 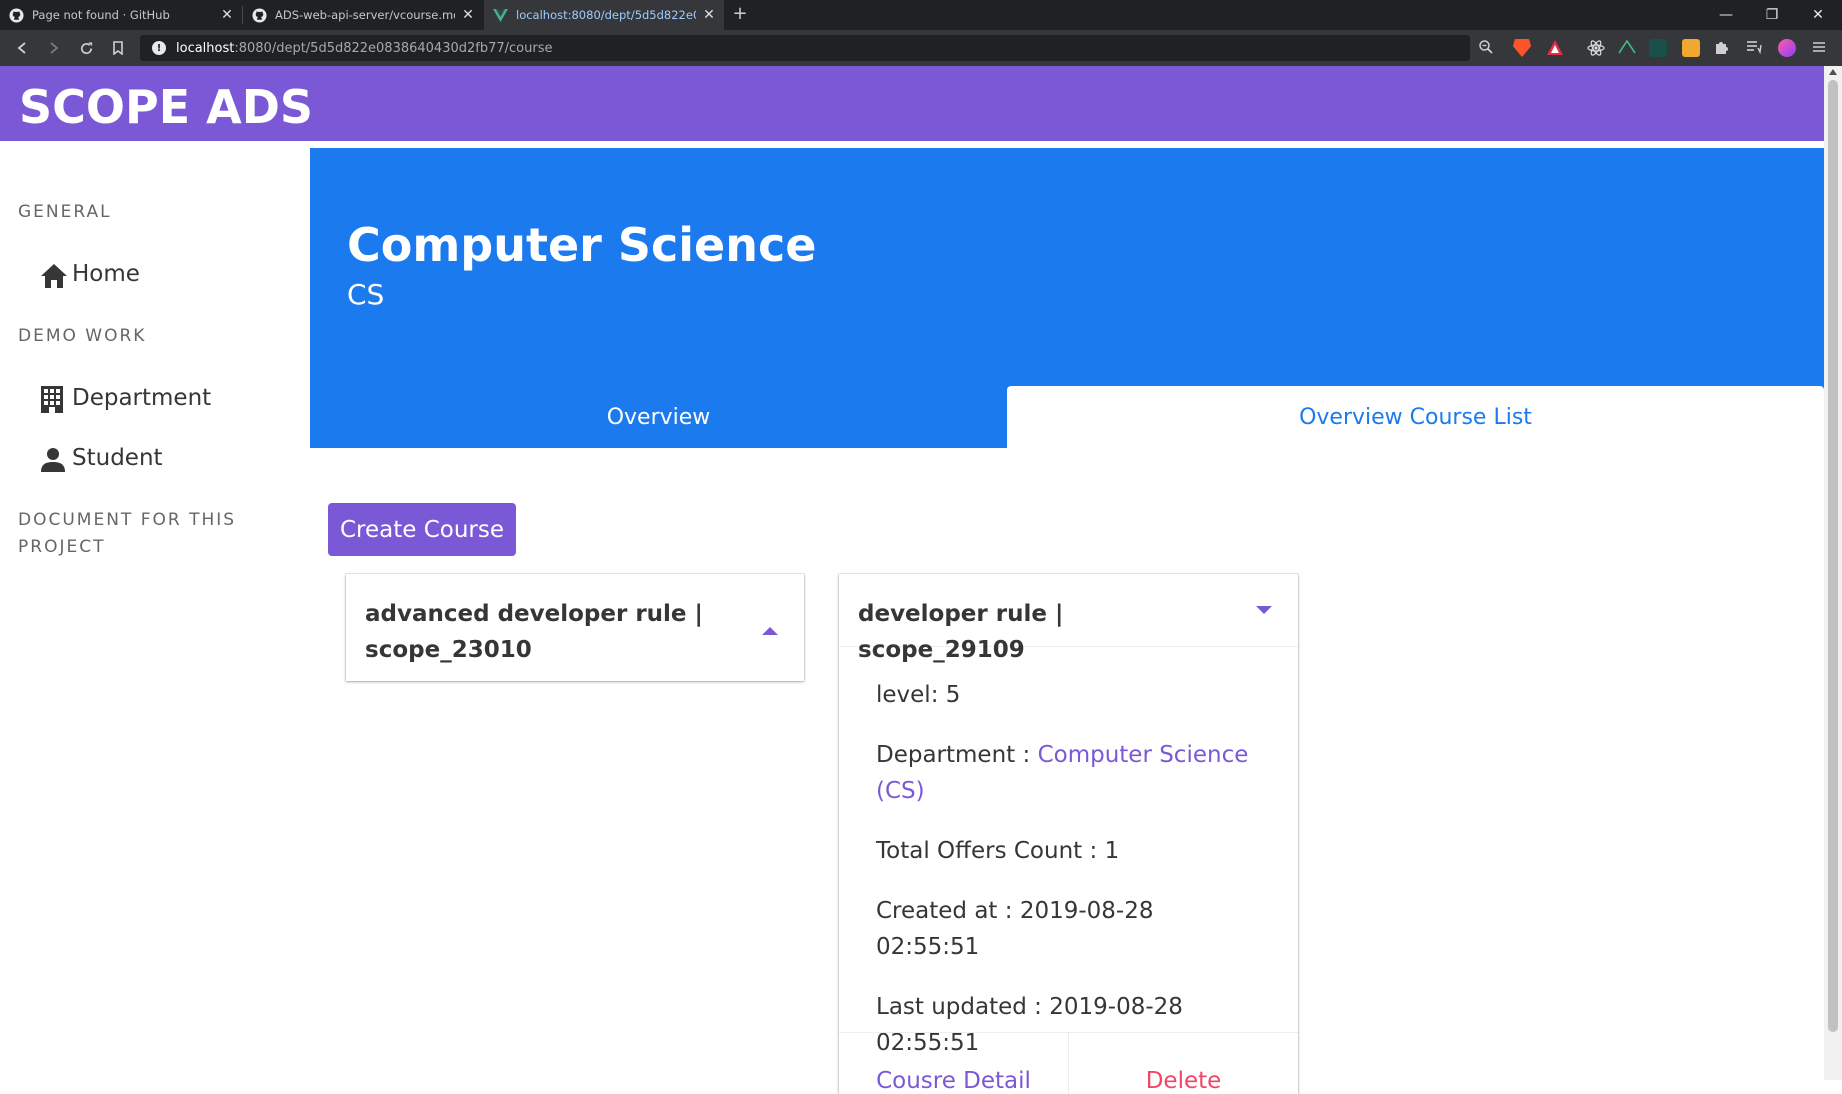 I want to click on department-tabs: Overview Overview Course List, so click(x=1067, y=417).